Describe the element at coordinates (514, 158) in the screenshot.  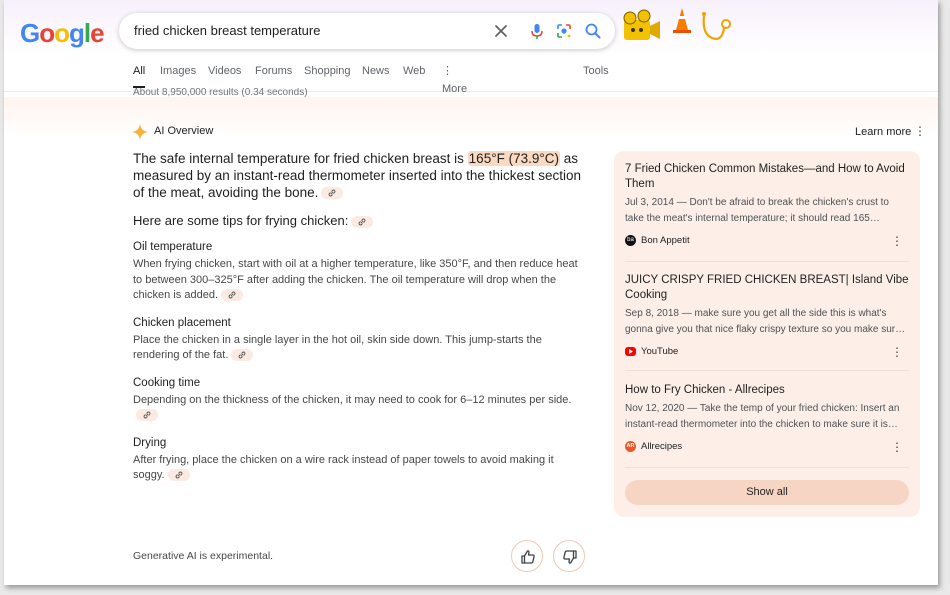
I see `answer-highlight: 165°F (73.9°C)` at that location.